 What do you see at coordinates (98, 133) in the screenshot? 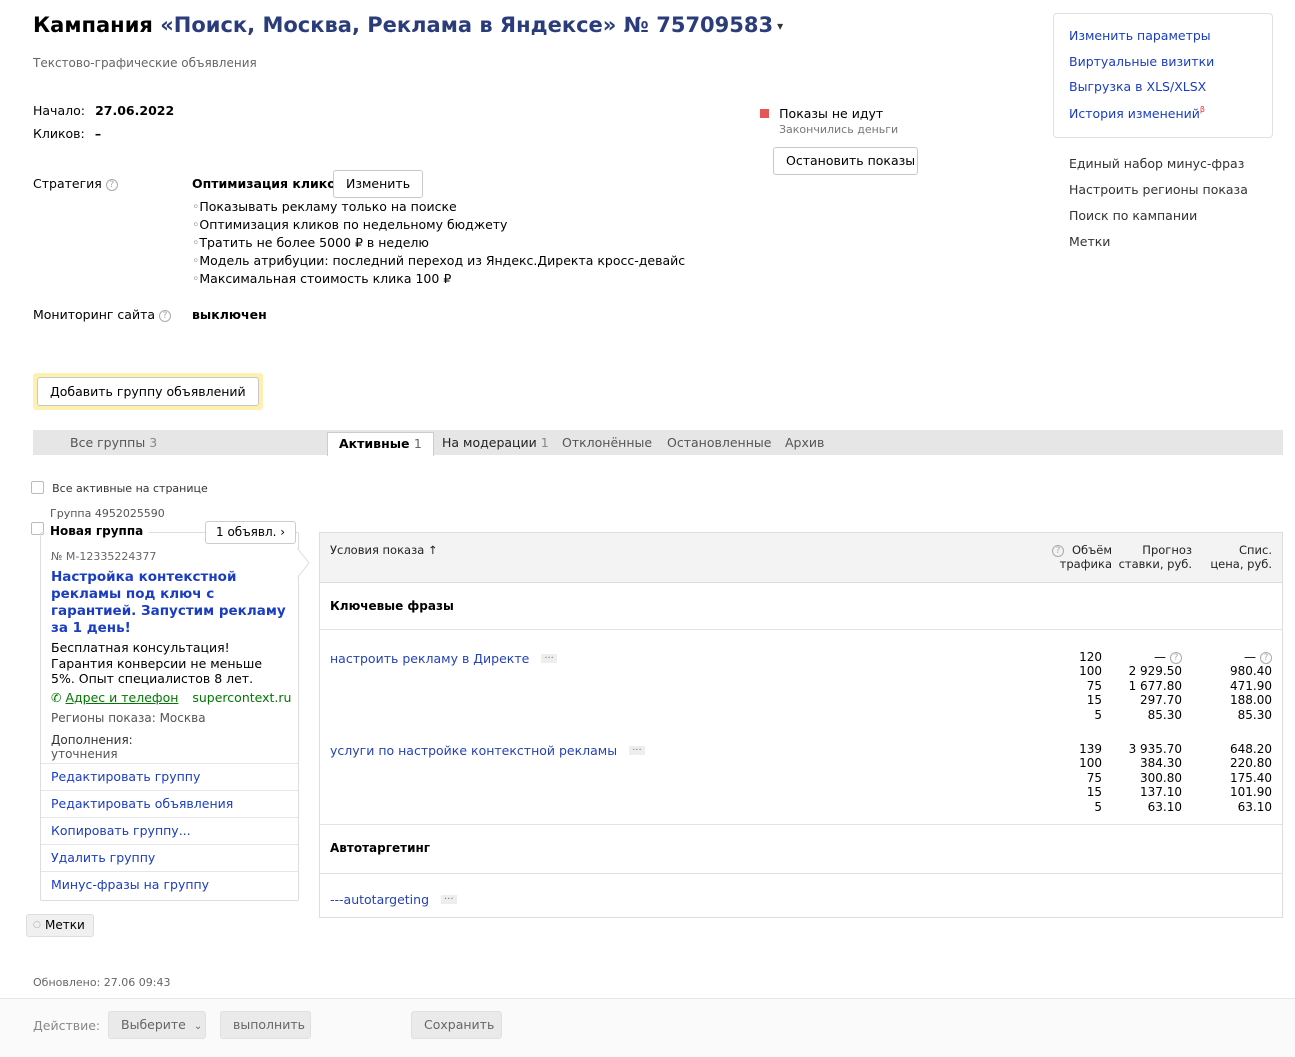
I see `clicks-value: –` at bounding box center [98, 133].